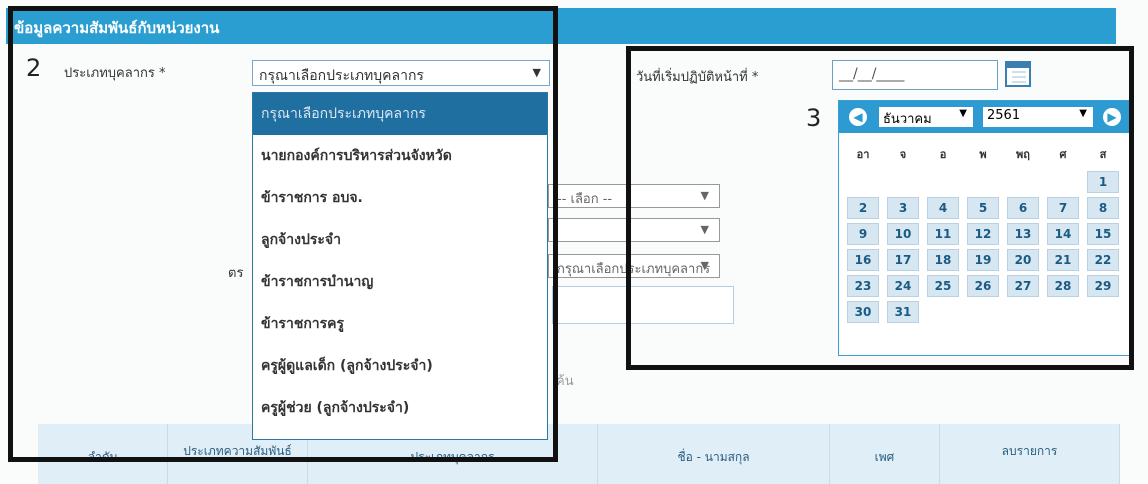 This screenshot has height=484, width=1148. I want to click on filter-select-1-value: -- เลือก --, so click(585, 199).